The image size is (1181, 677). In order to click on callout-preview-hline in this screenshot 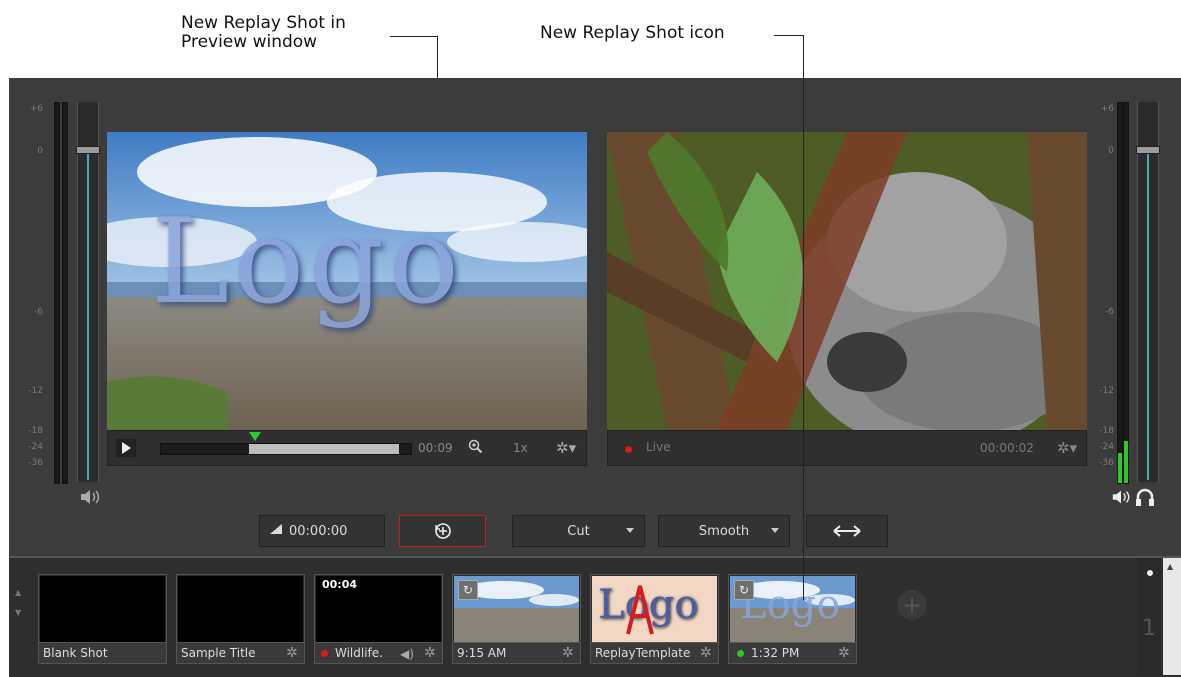, I will do `click(414, 36)`.